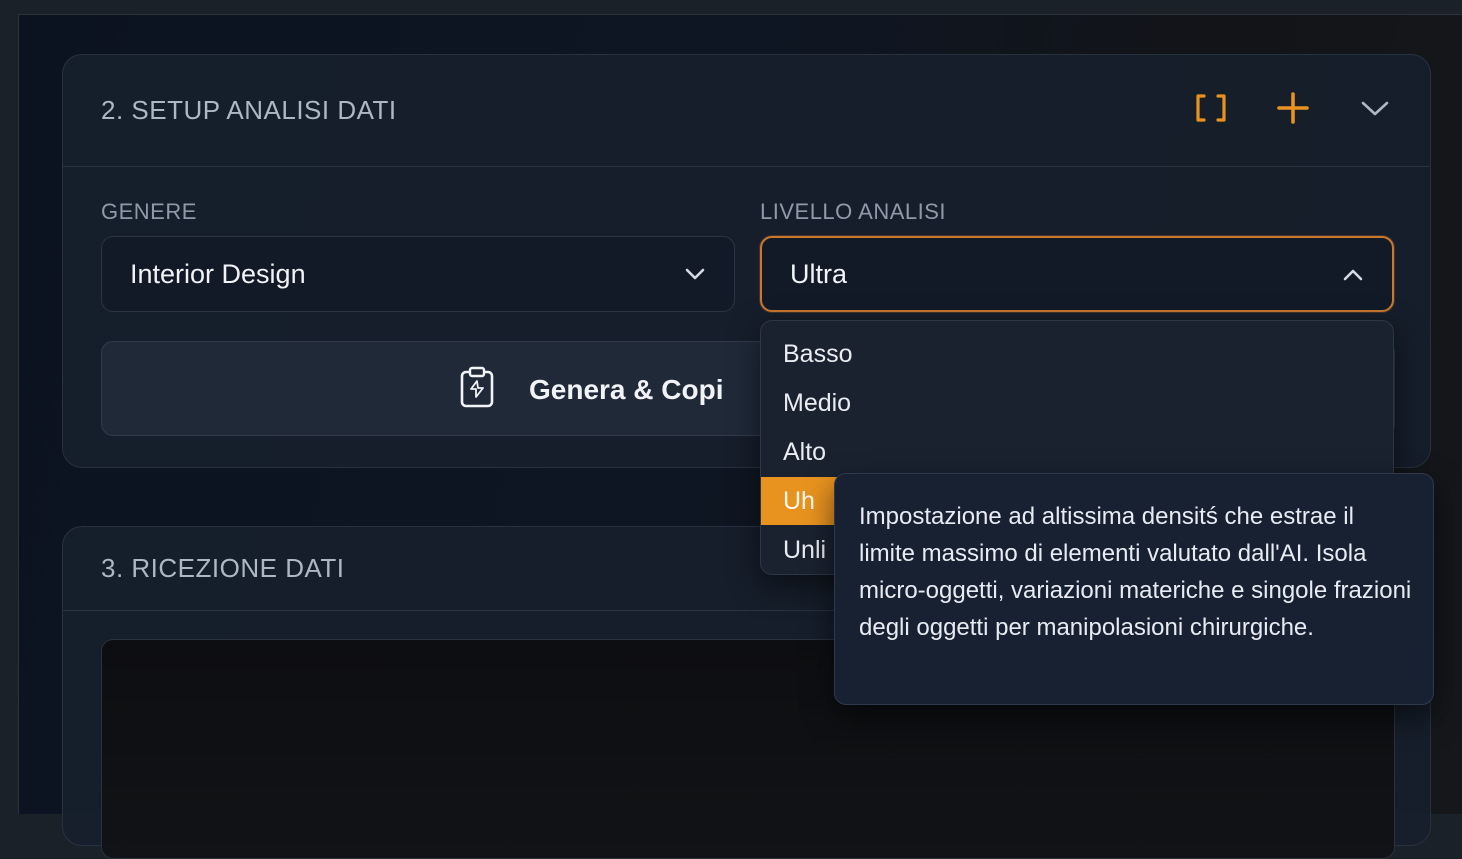 The height and width of the screenshot is (859, 1462). Describe the element at coordinates (418, 274) in the screenshot. I see `genere-select: Interior Design` at that location.